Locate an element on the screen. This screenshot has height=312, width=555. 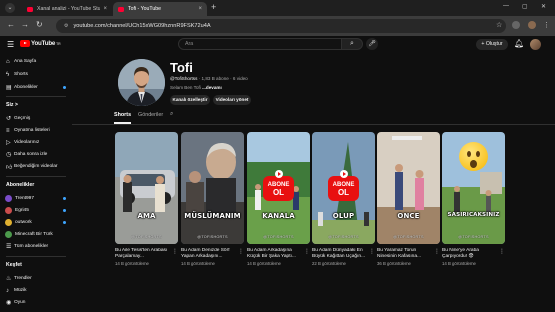
youtube-logo: YouTube TR is located at coordinates (40, 43).